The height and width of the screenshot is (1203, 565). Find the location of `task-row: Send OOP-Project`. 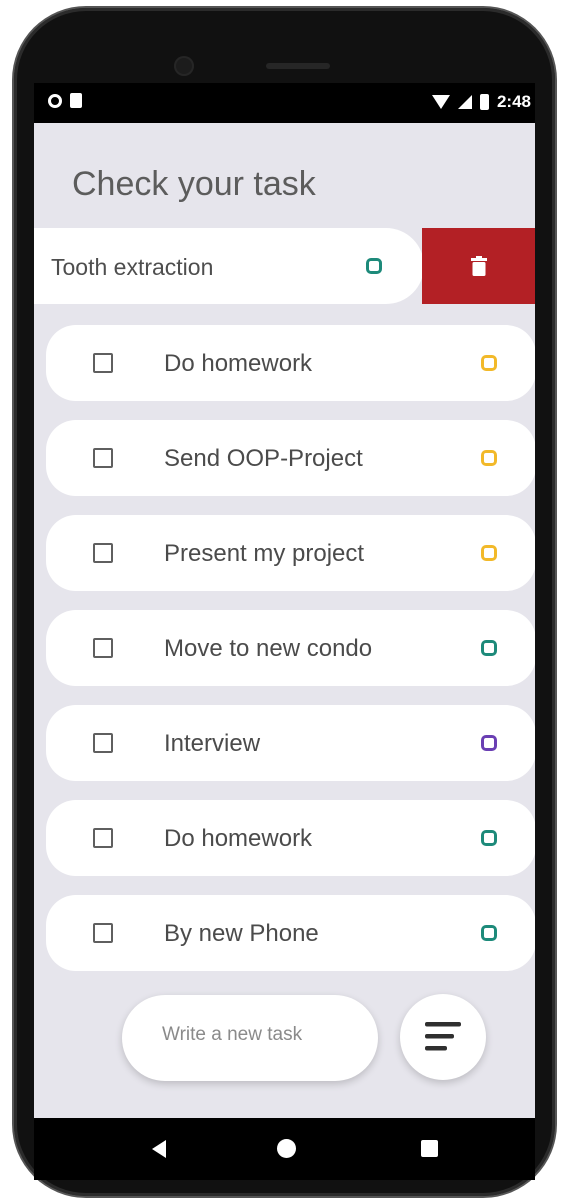

task-row: Send OOP-Project is located at coordinates (290, 458).